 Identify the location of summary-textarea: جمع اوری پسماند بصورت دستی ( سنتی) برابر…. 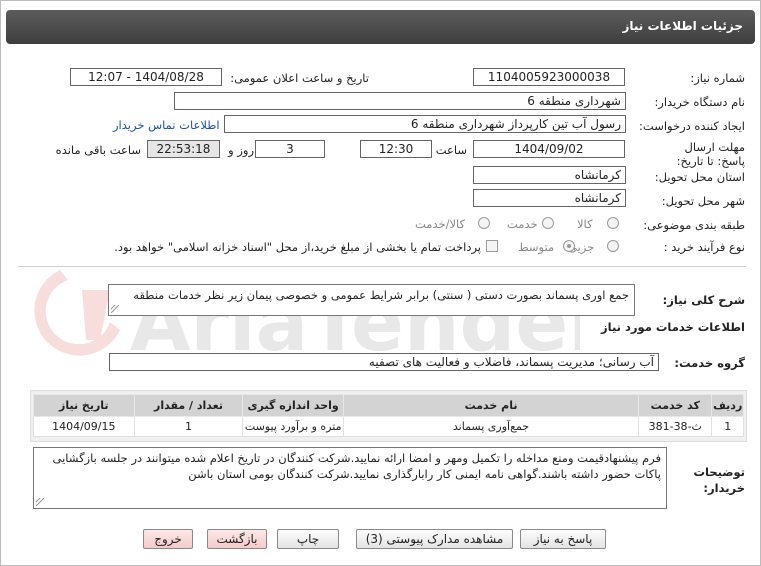
(371, 300).